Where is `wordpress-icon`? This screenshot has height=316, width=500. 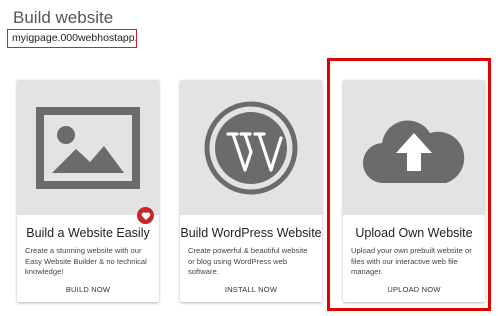
wordpress-icon is located at coordinates (251, 147).